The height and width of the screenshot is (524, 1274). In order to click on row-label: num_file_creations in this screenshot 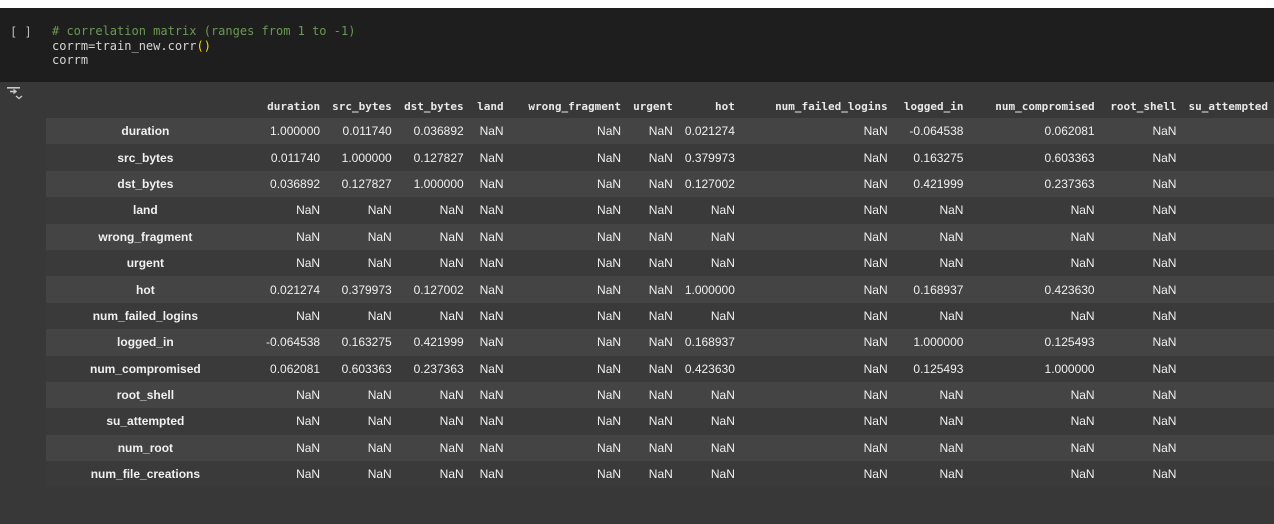, I will do `click(145, 474)`.